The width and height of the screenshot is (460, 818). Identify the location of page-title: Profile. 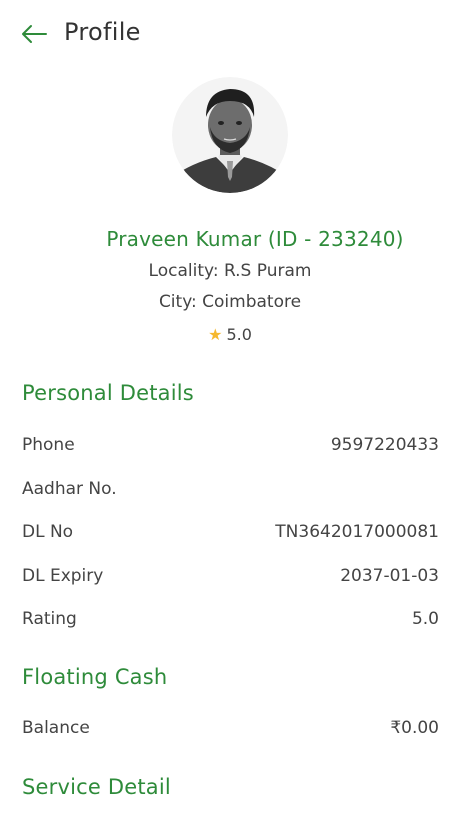
(102, 32).